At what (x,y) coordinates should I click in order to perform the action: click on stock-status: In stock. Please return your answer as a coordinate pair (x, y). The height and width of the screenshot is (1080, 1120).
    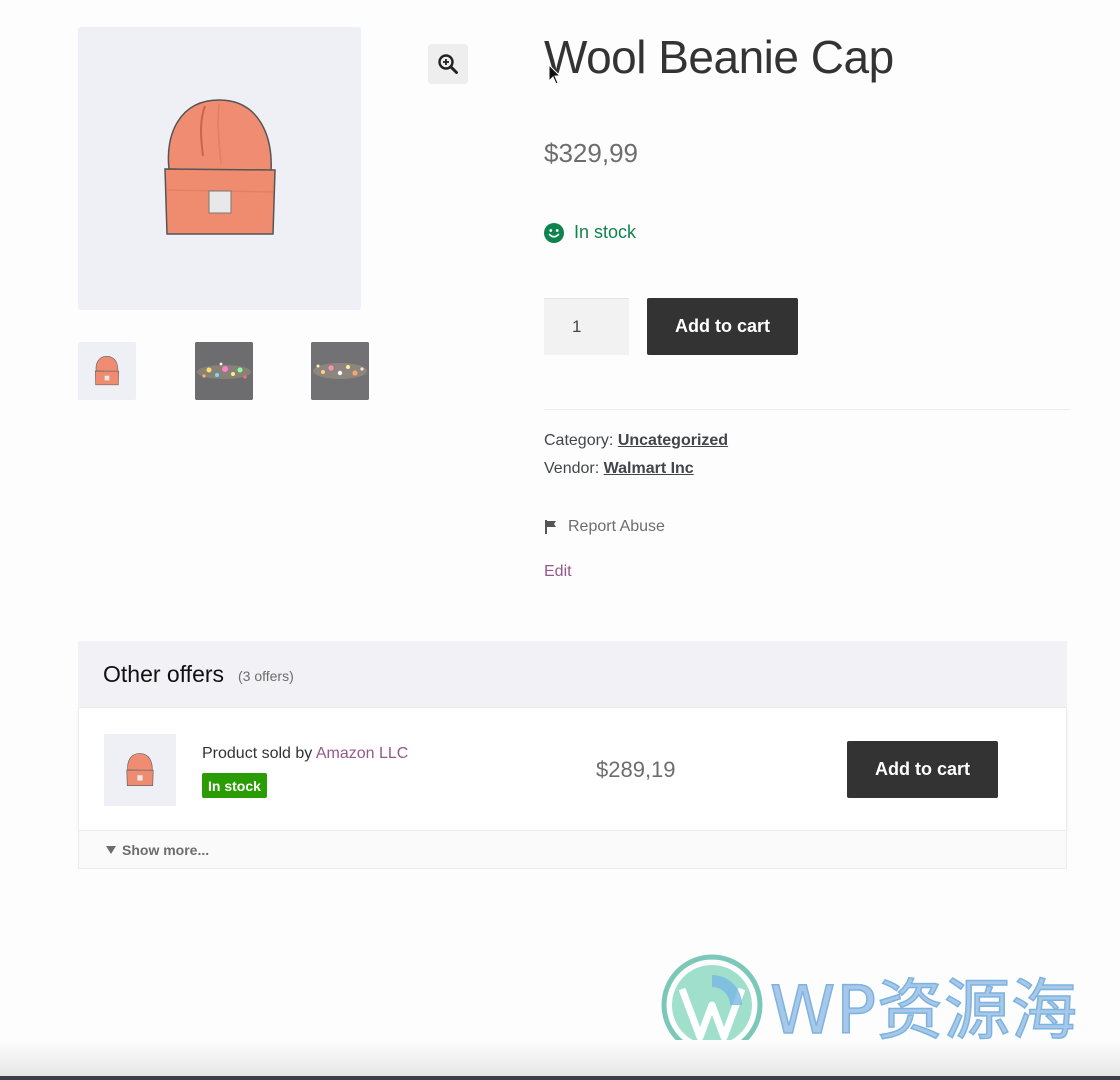
    Looking at the image, I should click on (590, 232).